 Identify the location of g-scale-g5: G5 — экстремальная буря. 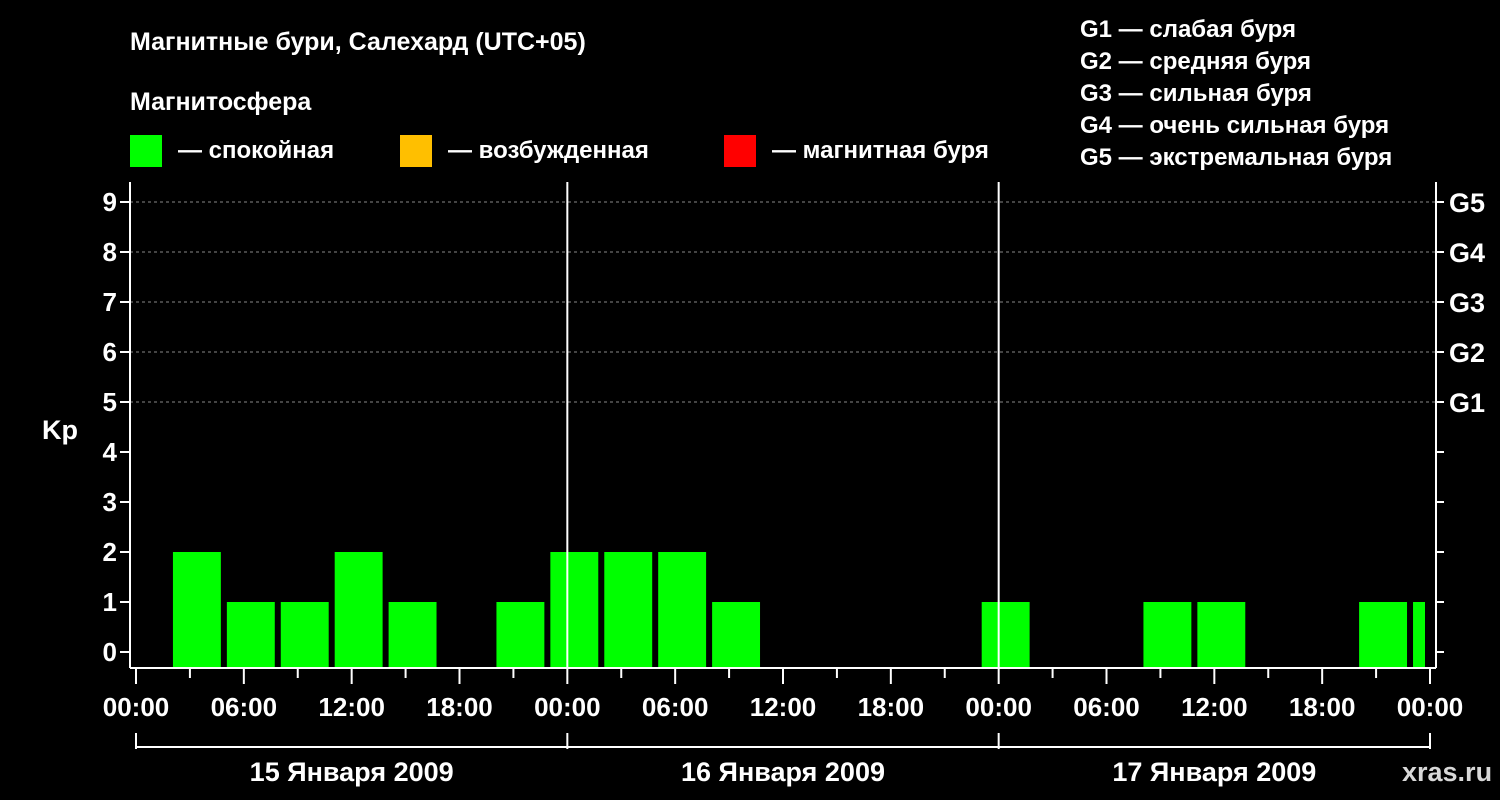
(1236, 157).